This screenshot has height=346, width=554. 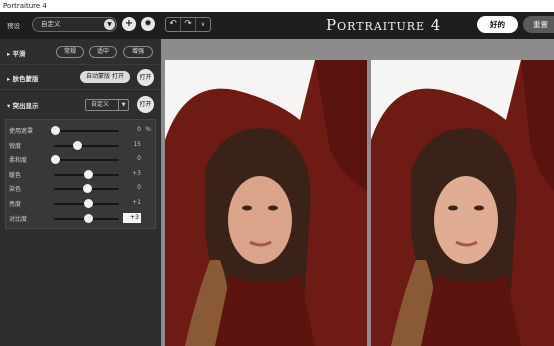 I want to click on add-preset-button: +, so click(x=129, y=24).